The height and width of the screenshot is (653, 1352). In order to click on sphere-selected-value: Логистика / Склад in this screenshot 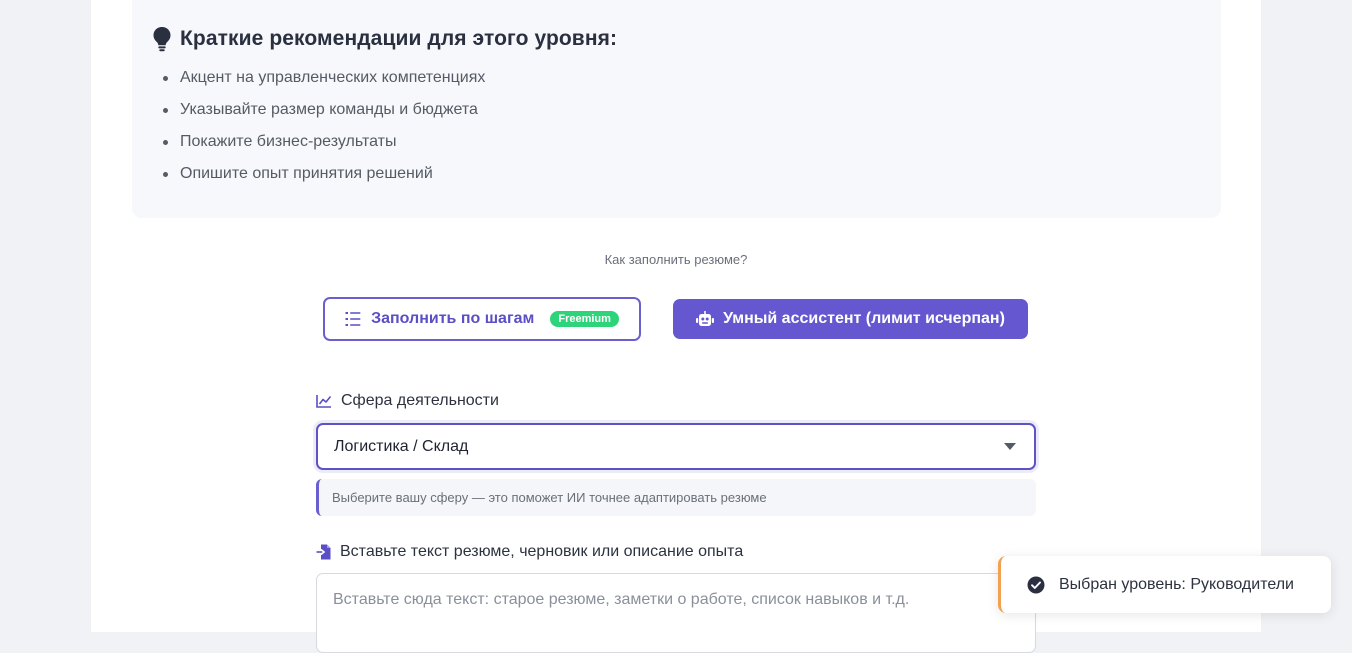, I will do `click(401, 446)`.